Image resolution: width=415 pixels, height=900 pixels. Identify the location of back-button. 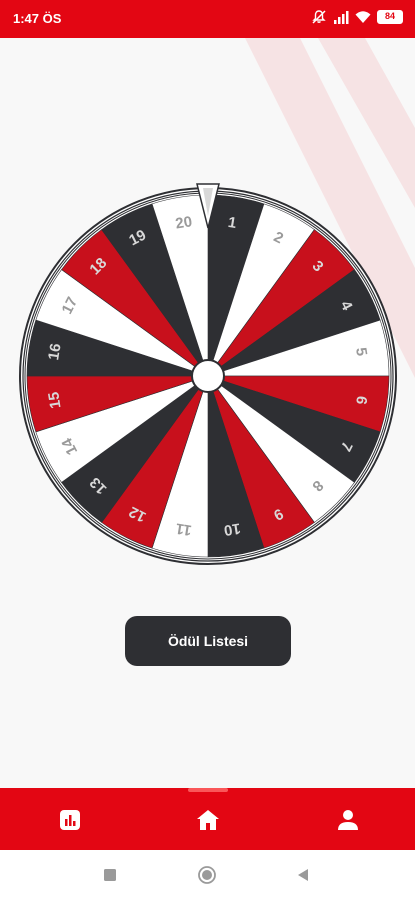
(303, 875).